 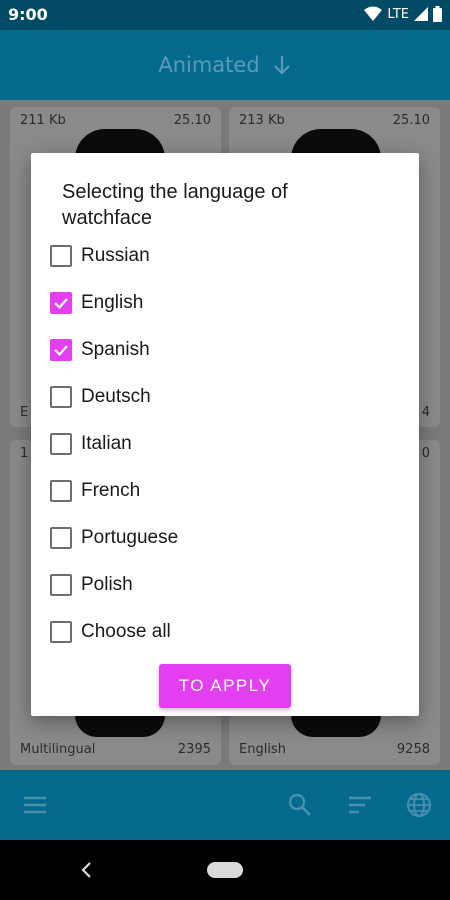 I want to click on card-version-partial: 0, so click(x=425, y=453).